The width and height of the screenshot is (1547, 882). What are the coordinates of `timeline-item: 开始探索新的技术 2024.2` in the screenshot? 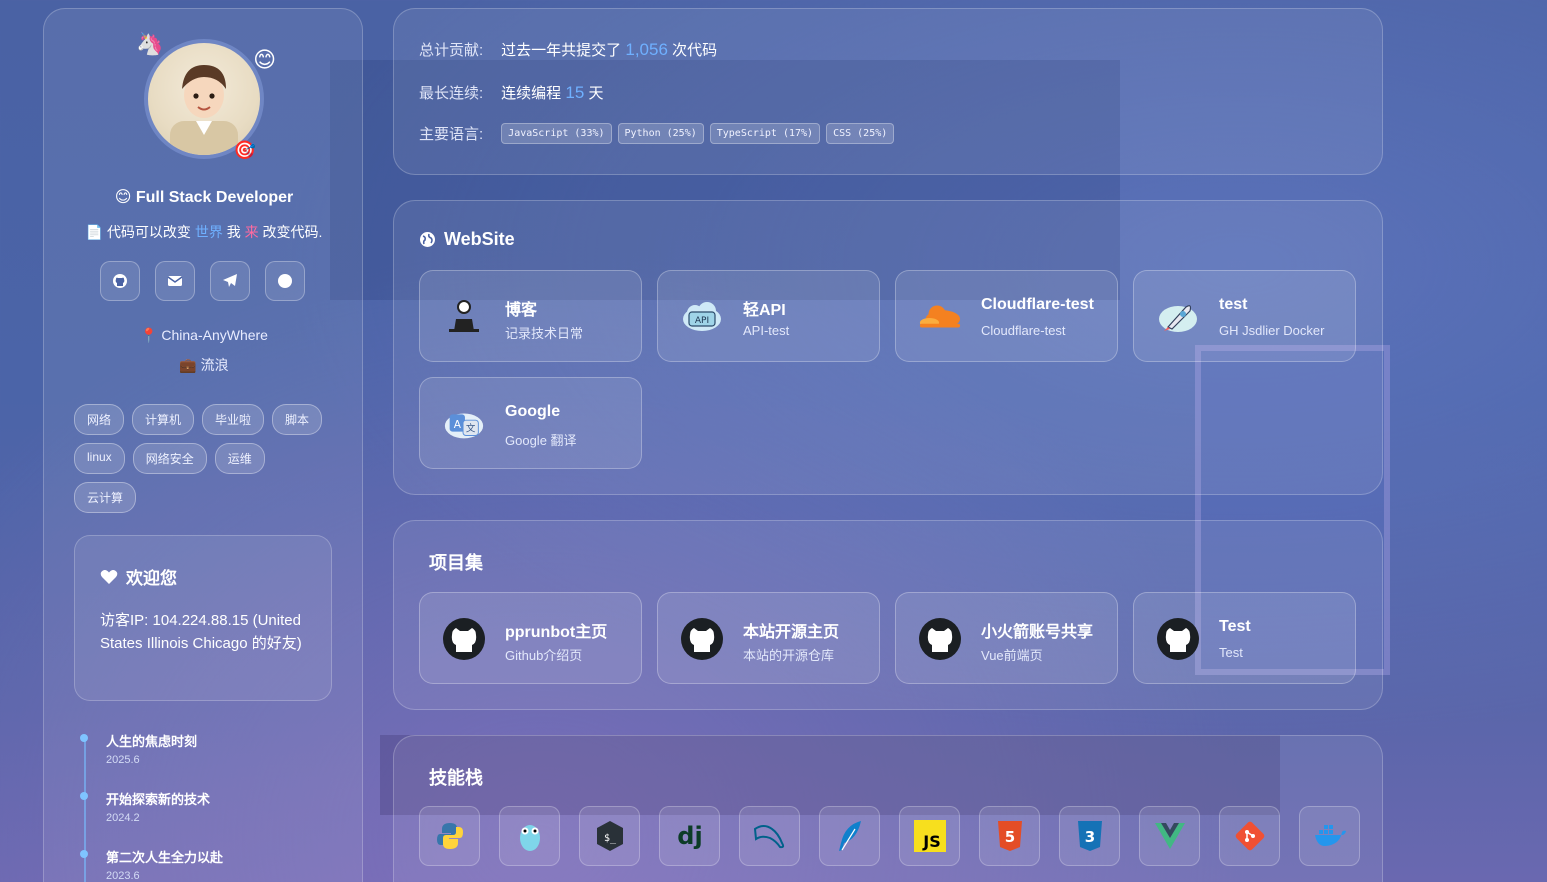 It's located at (145, 806).